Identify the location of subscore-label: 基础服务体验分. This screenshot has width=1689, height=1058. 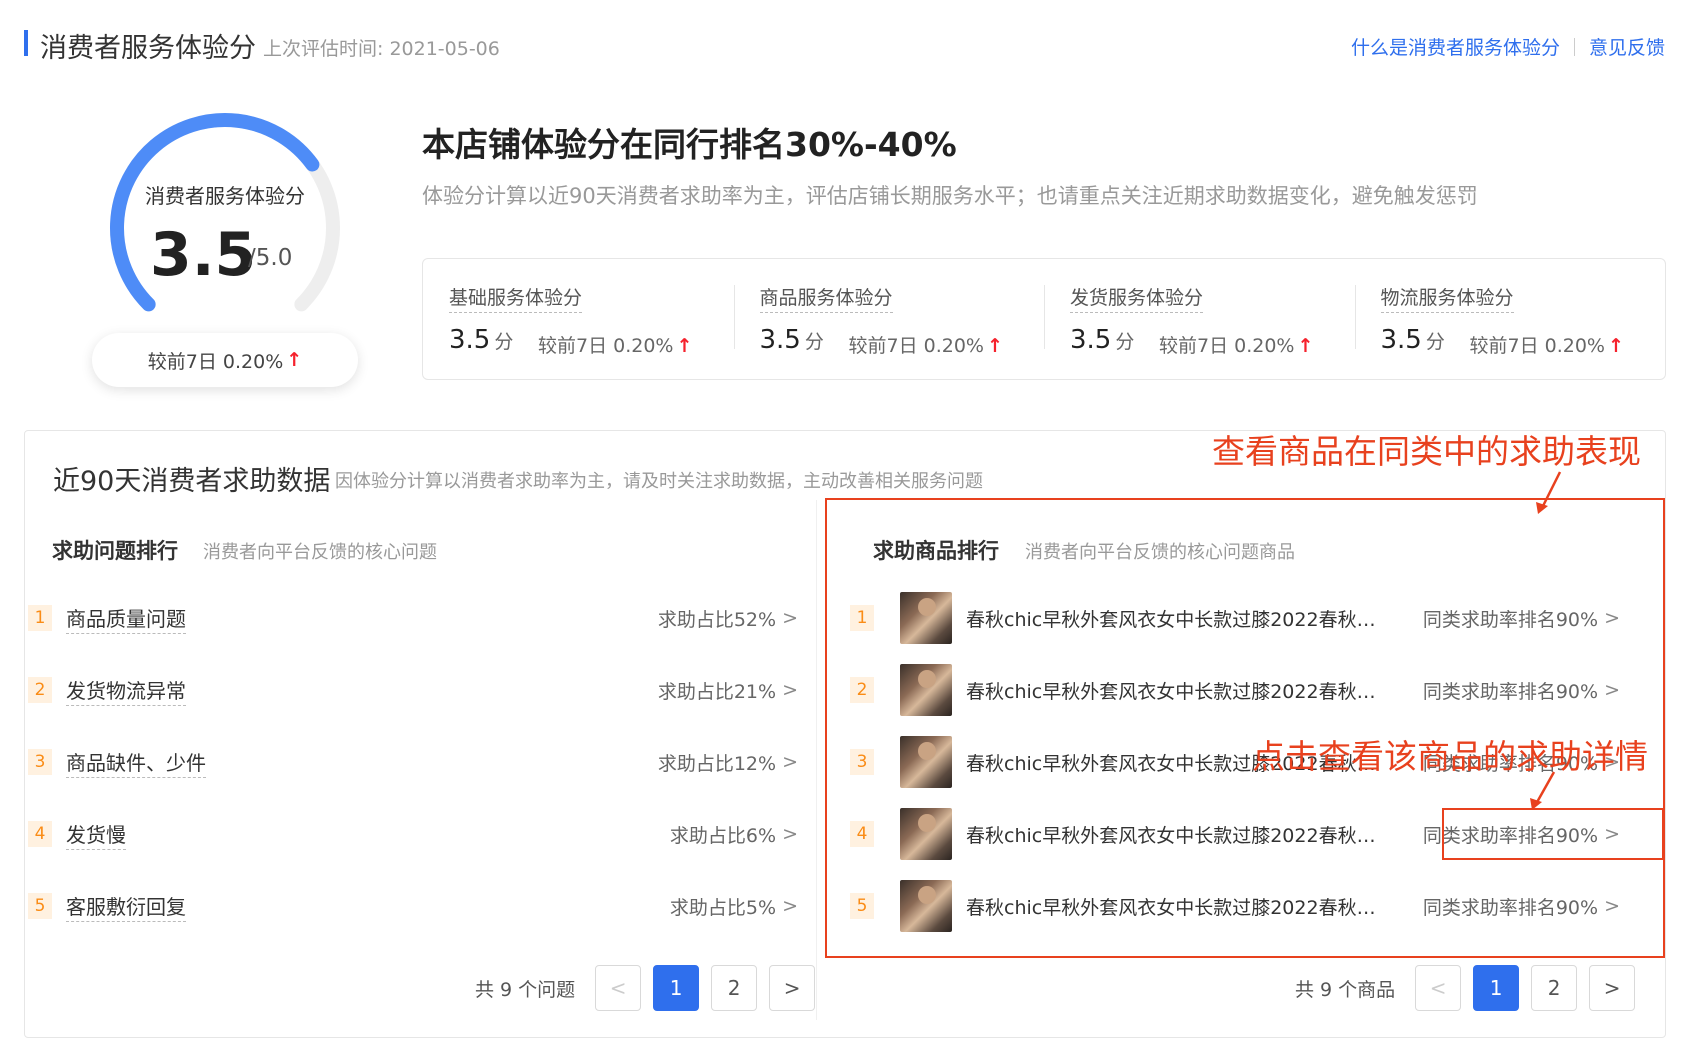
(516, 298).